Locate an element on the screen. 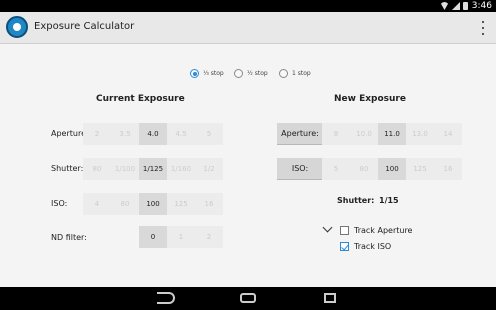 The width and height of the screenshot is (496, 310). new-aperture-button: Aperture: is located at coordinates (300, 134).